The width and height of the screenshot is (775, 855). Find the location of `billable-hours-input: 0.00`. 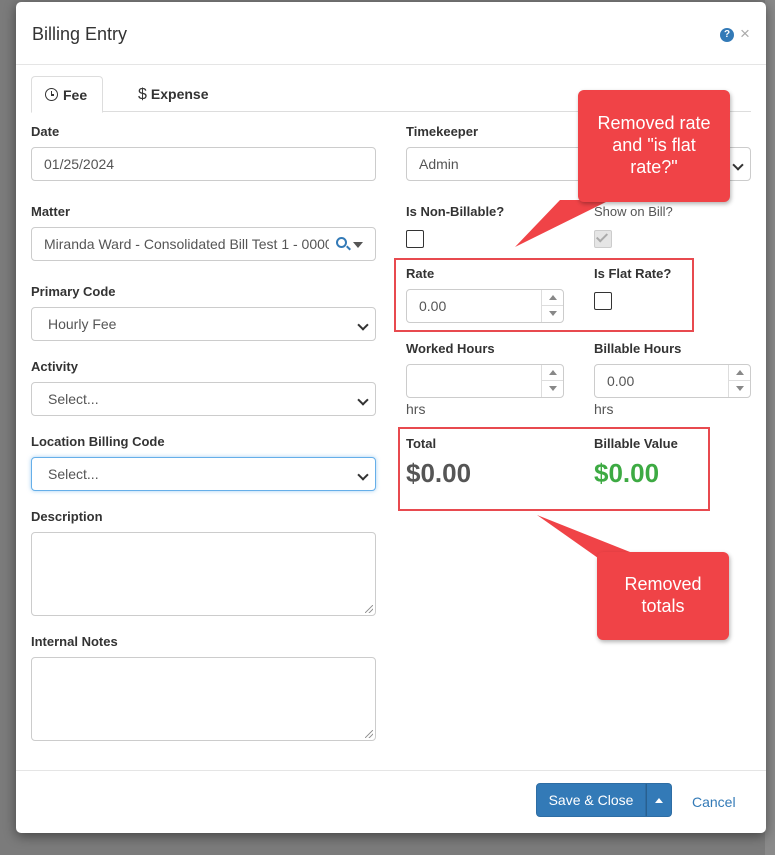

billable-hours-input: 0.00 is located at coordinates (672, 381).